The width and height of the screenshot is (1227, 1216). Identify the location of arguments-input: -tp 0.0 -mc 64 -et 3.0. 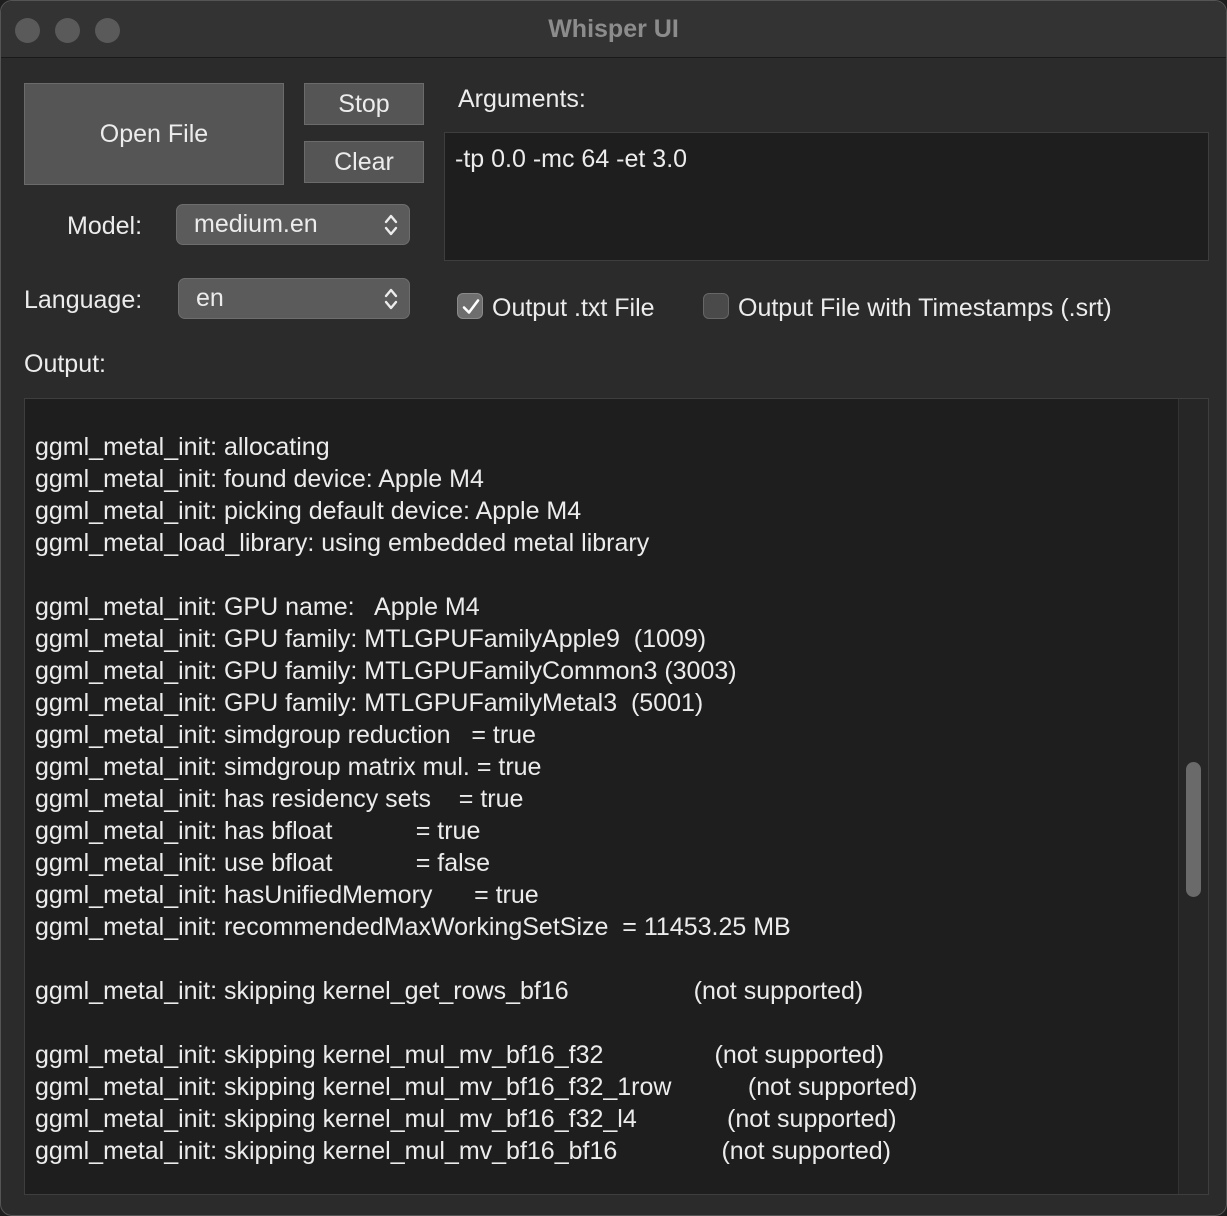
(826, 196).